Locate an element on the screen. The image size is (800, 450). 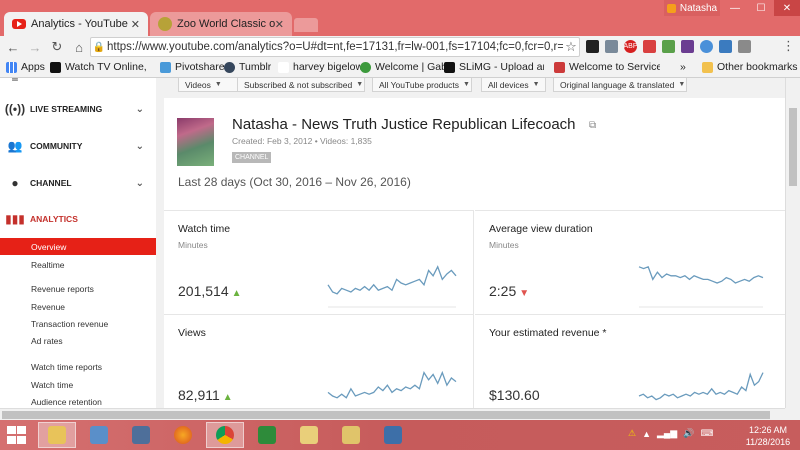
bookmark-pivotshare: Pivotshare is located at coordinates (192, 67).